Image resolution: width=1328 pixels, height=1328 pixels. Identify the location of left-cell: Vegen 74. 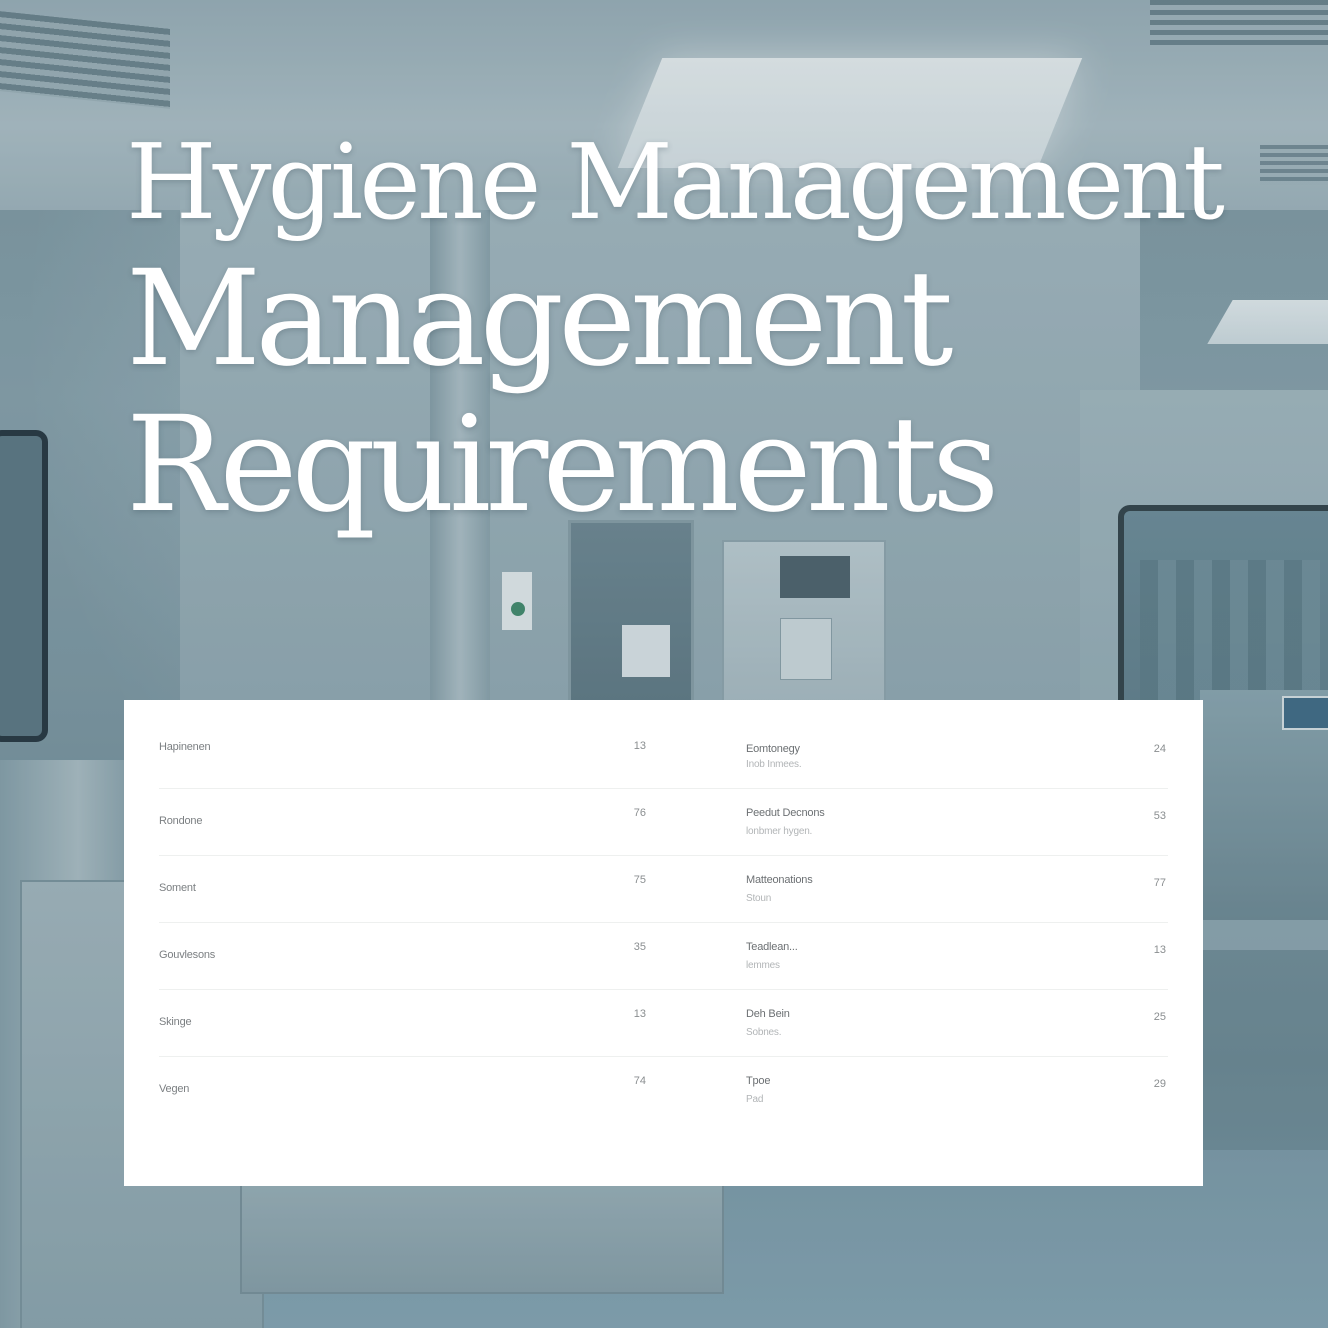
(402, 1090).